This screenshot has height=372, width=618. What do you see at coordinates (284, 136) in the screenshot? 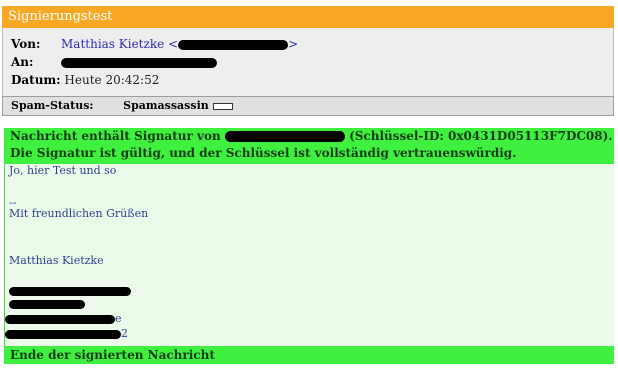
I see `redacted-signer` at bounding box center [284, 136].